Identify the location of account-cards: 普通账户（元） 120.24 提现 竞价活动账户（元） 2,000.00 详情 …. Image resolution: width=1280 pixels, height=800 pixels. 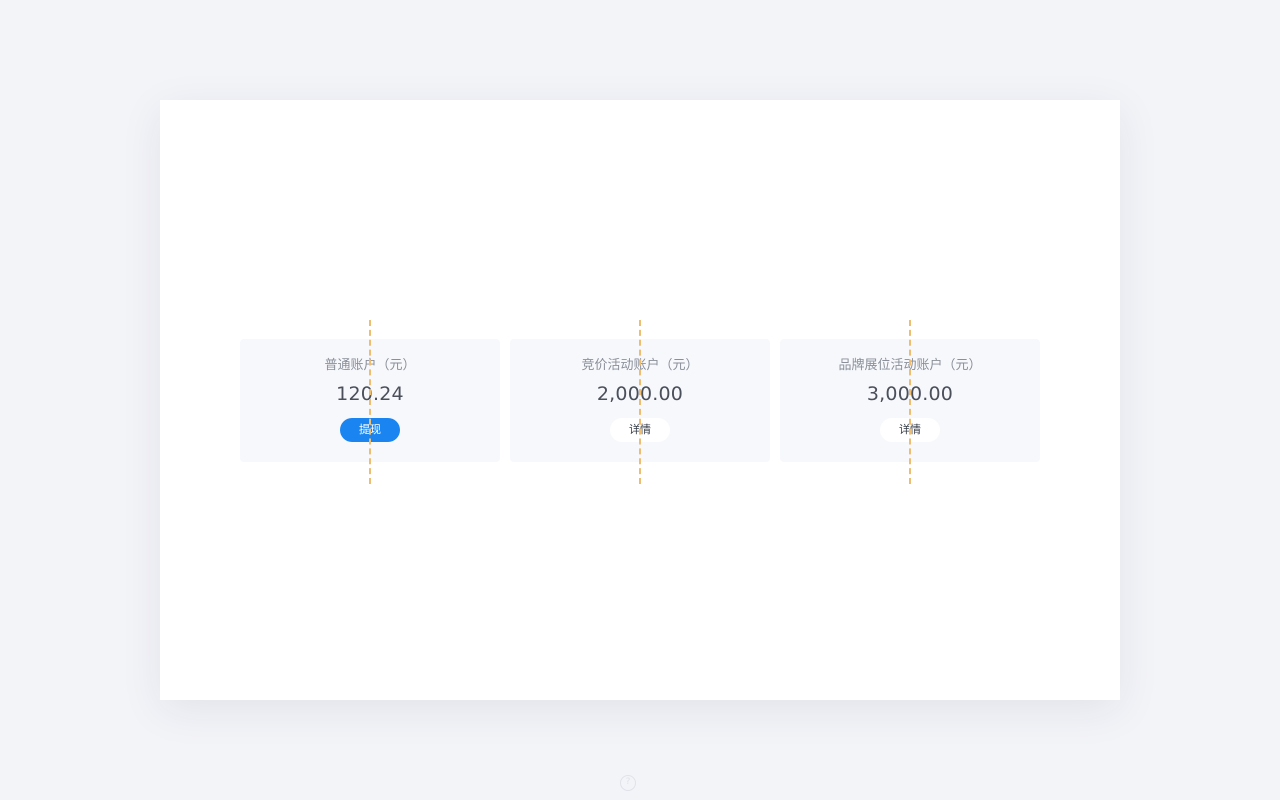
(640, 402).